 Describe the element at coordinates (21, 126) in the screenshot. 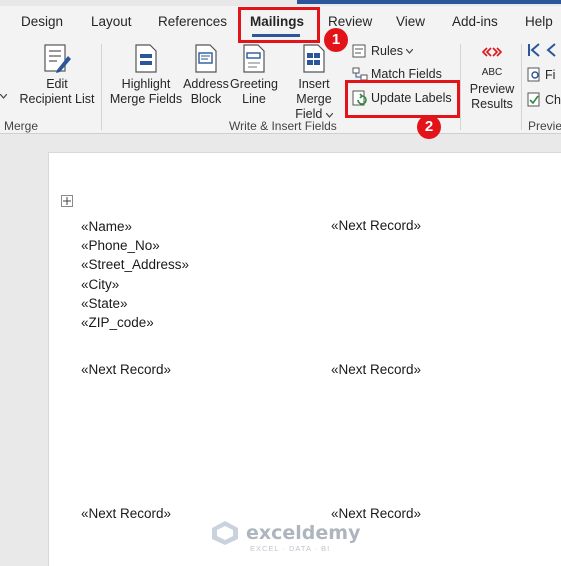

I see `group-label-start-merge: Merge` at that location.